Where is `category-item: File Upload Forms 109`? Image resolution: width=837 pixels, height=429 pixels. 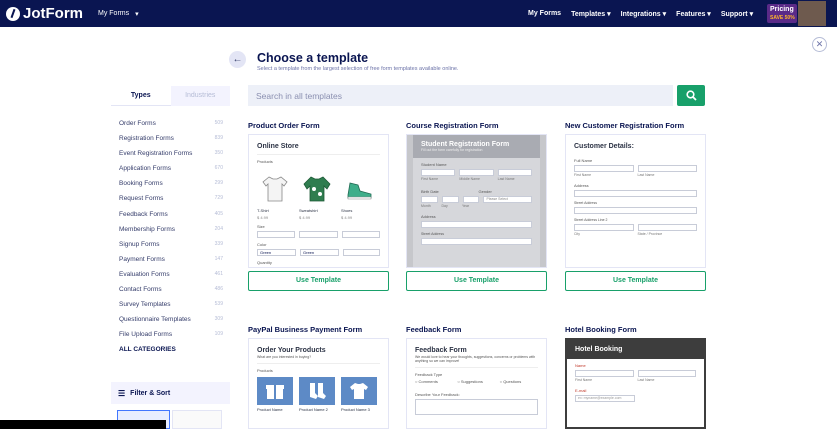
category-item: File Upload Forms 109 is located at coordinates (171, 338).